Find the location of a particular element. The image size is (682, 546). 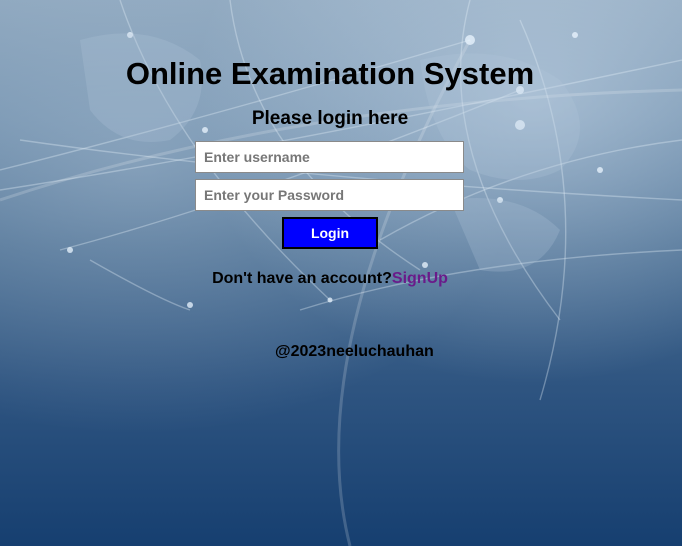

login-button: Login is located at coordinates (330, 233).